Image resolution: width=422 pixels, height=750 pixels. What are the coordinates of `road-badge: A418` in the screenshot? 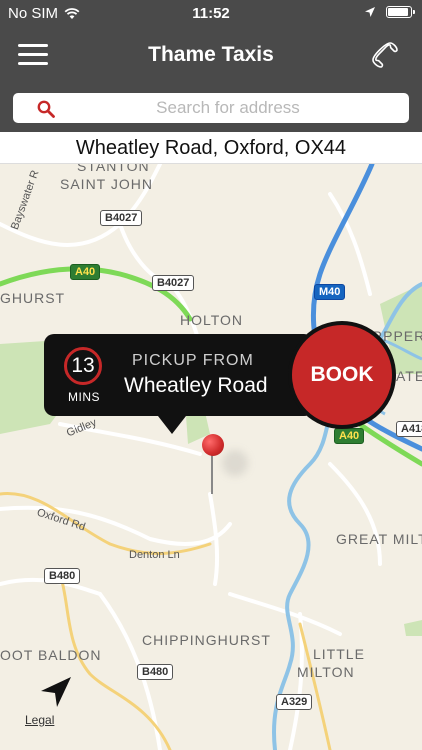 It's located at (409, 429).